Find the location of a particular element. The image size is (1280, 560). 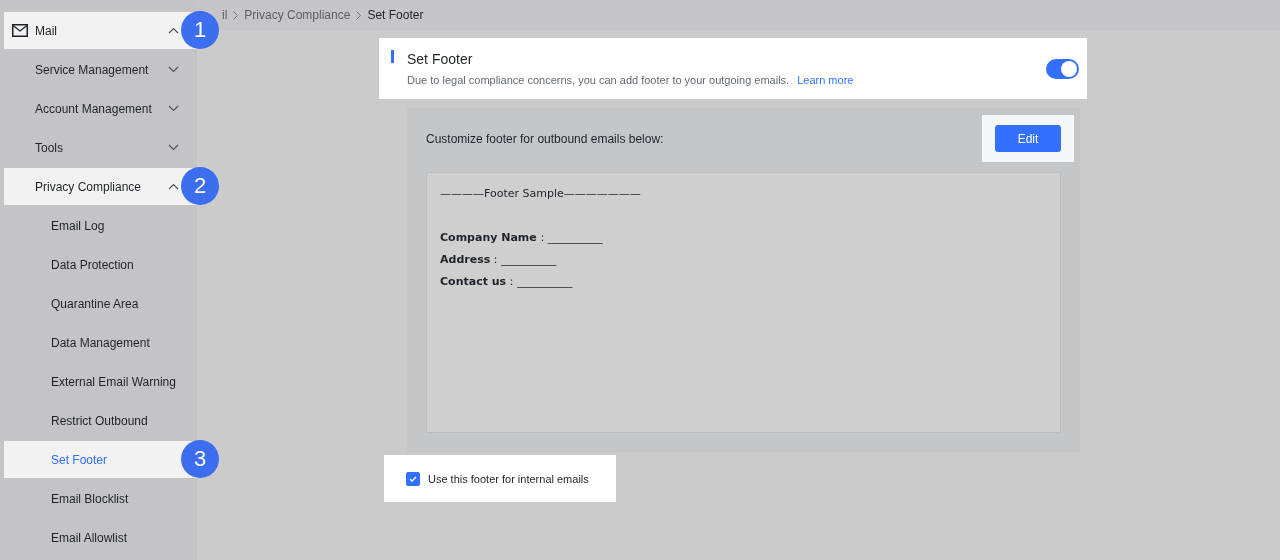

sidebar-item: Tools is located at coordinates (100, 147).